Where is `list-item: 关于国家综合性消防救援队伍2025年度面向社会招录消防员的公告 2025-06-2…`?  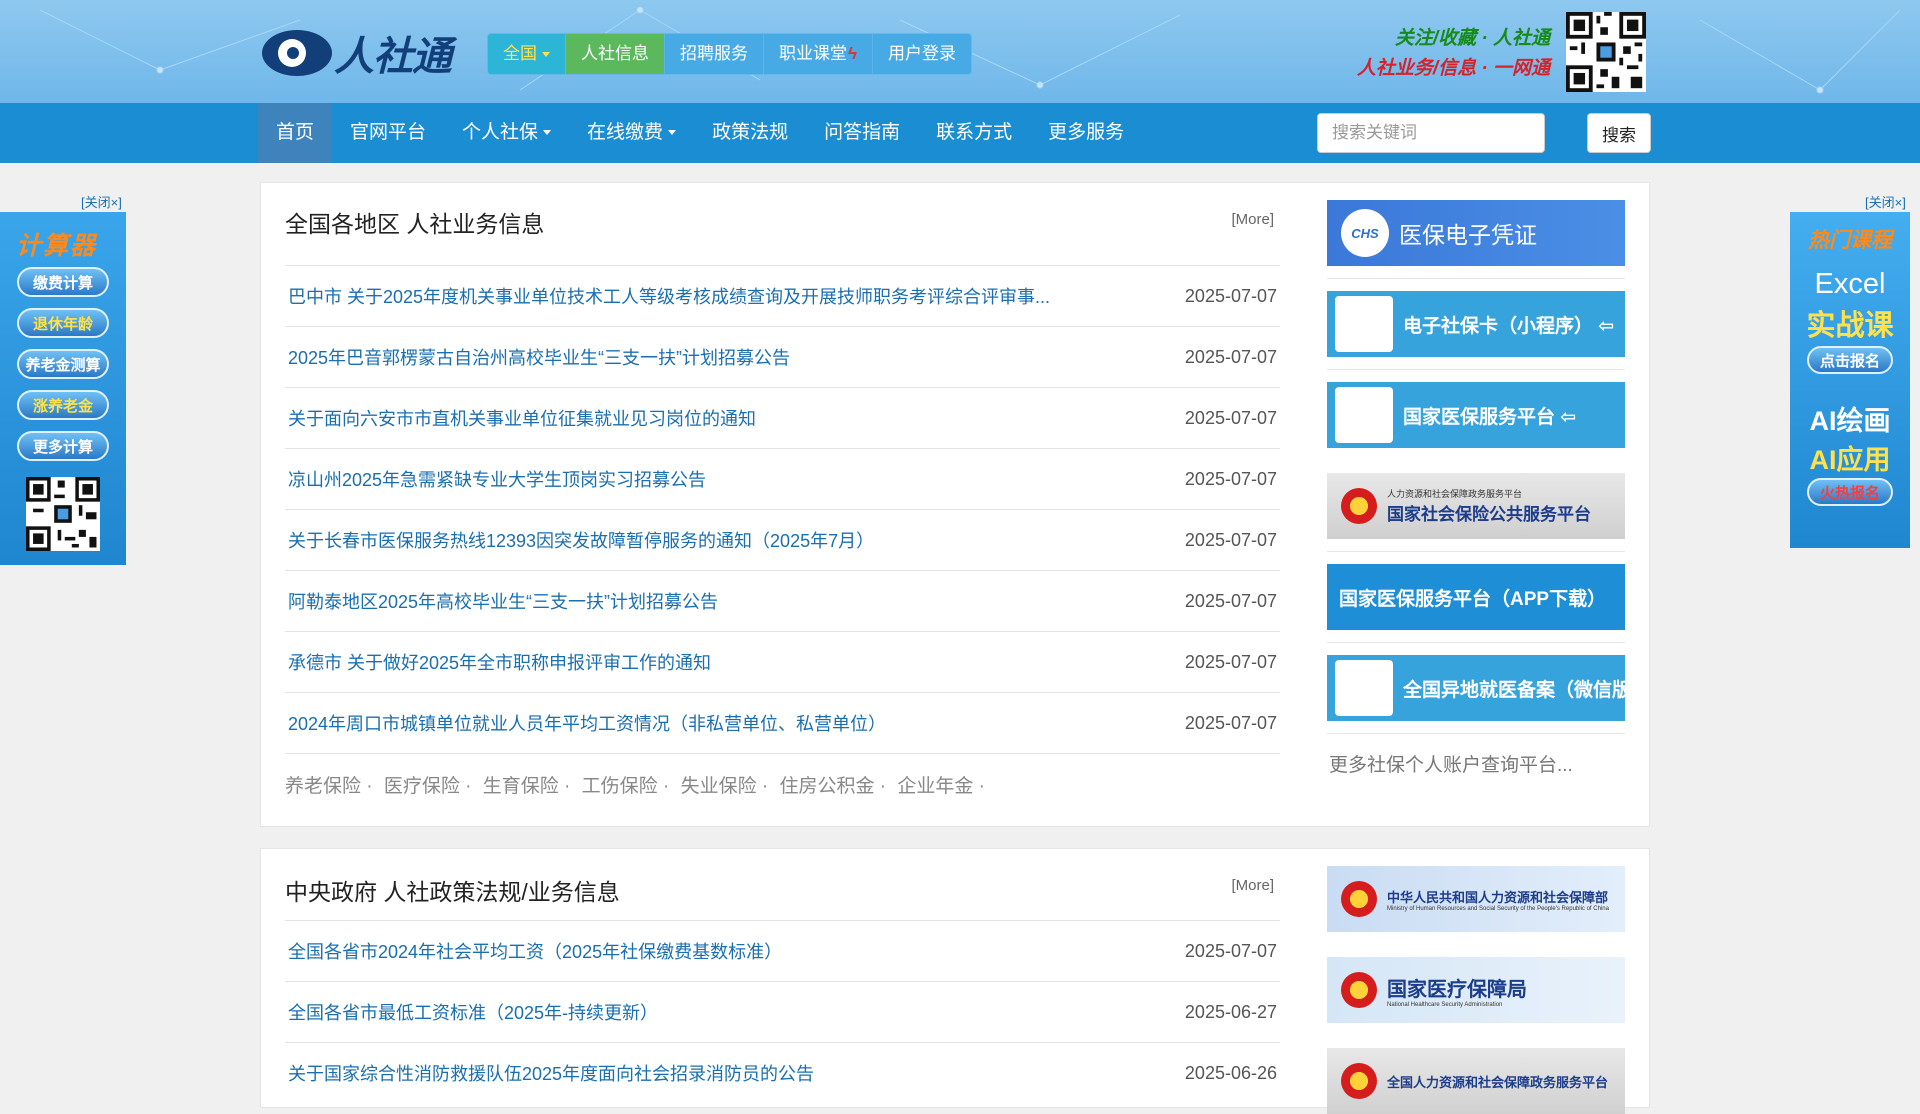 list-item: 关于国家综合性消防救援队伍2025年度面向社会招录消防员的公告 2025-06-2… is located at coordinates (782, 1072).